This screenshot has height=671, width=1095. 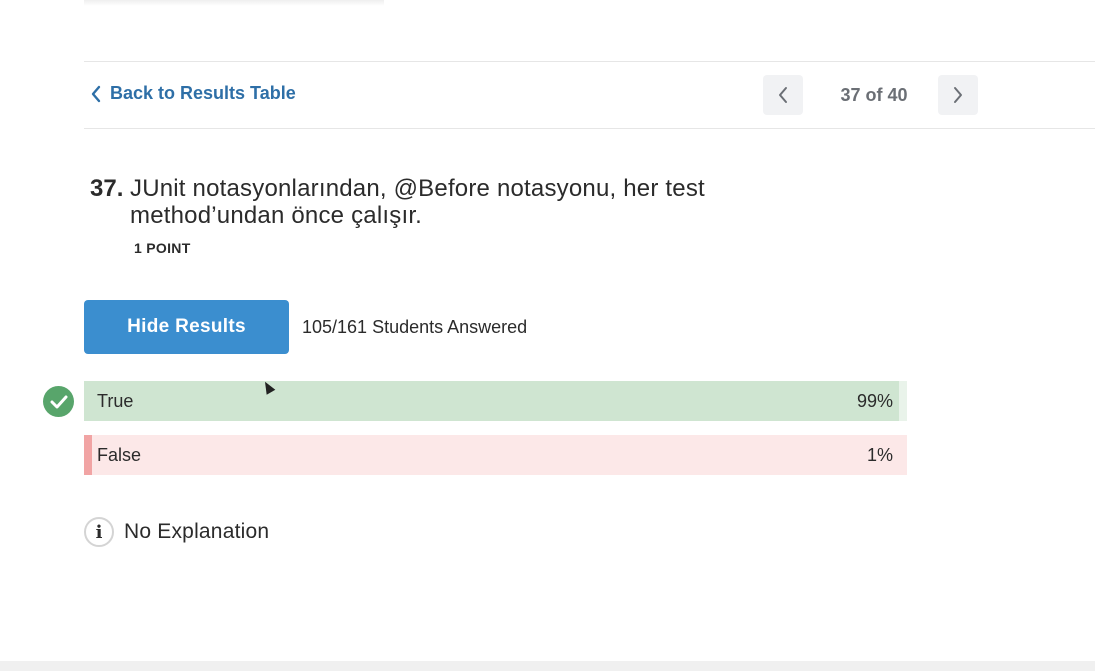 I want to click on answer-label: True, so click(x=115, y=401).